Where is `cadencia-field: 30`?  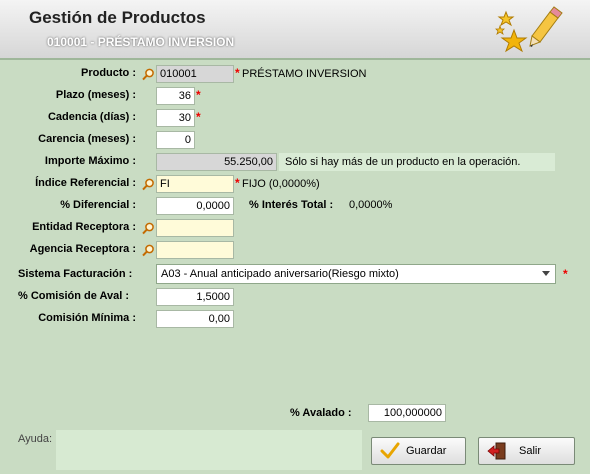 cadencia-field: 30 is located at coordinates (175, 118).